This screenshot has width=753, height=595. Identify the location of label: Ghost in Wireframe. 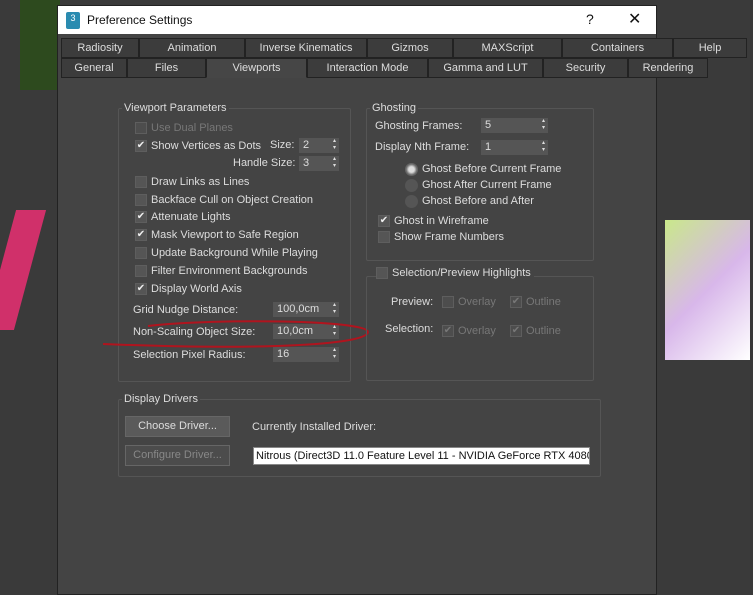
(441, 221).